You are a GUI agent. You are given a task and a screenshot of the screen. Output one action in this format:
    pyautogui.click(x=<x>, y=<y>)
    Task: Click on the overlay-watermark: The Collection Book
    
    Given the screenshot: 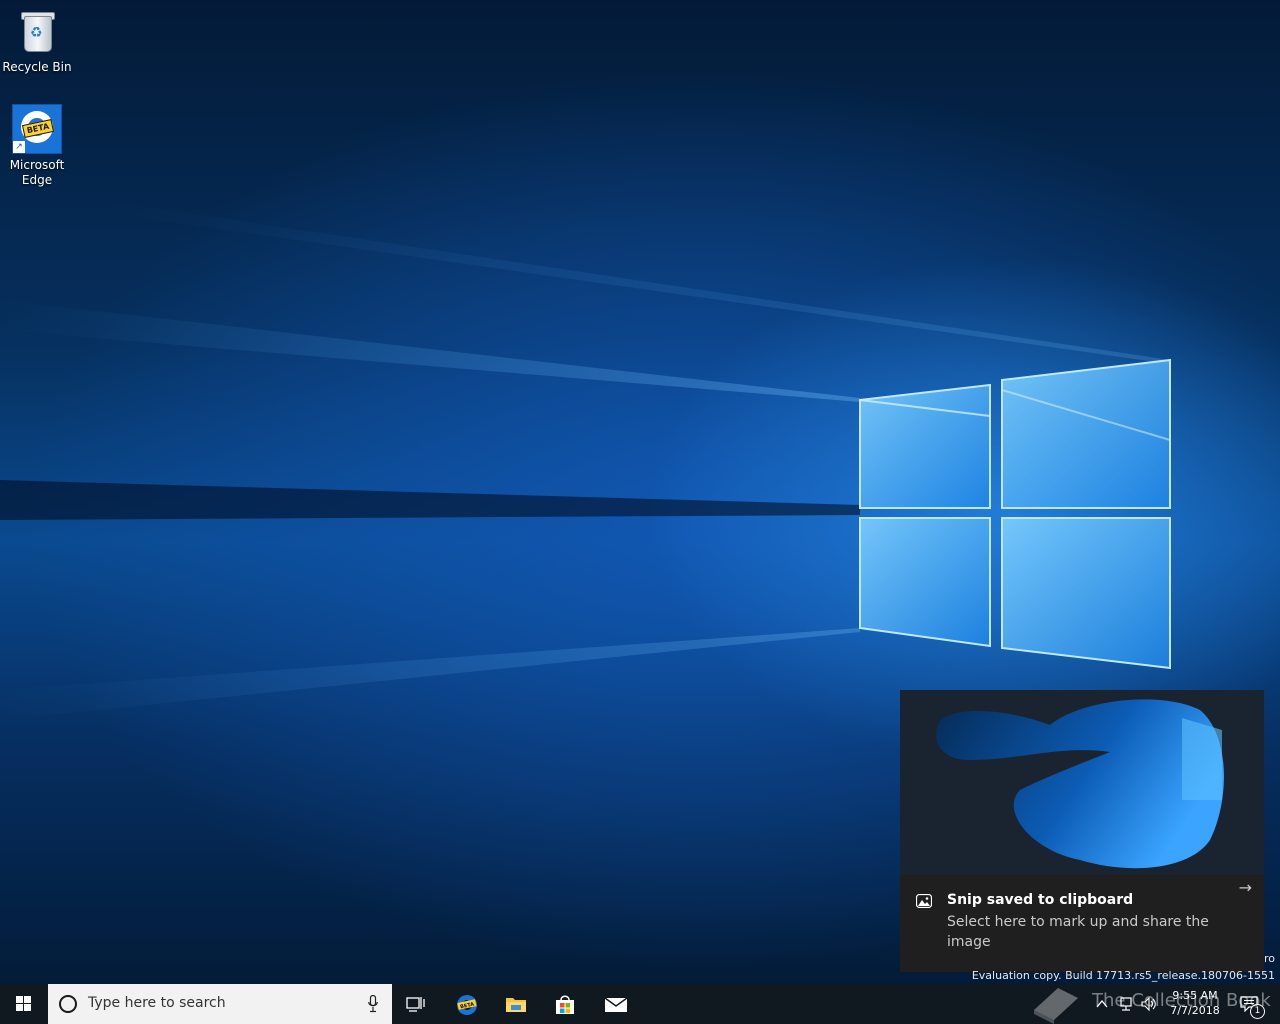 What is the action you would take?
    pyautogui.click(x=1153, y=1002)
    